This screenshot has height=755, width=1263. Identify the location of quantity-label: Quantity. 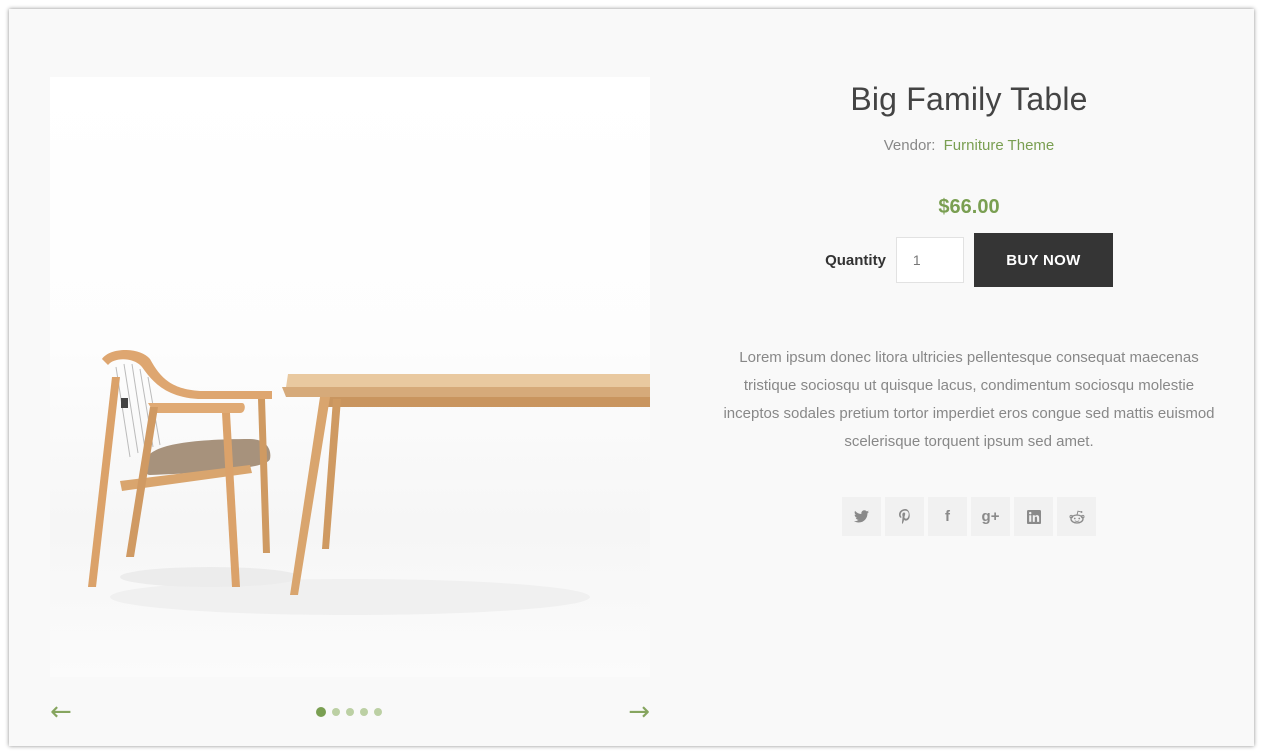
(855, 260).